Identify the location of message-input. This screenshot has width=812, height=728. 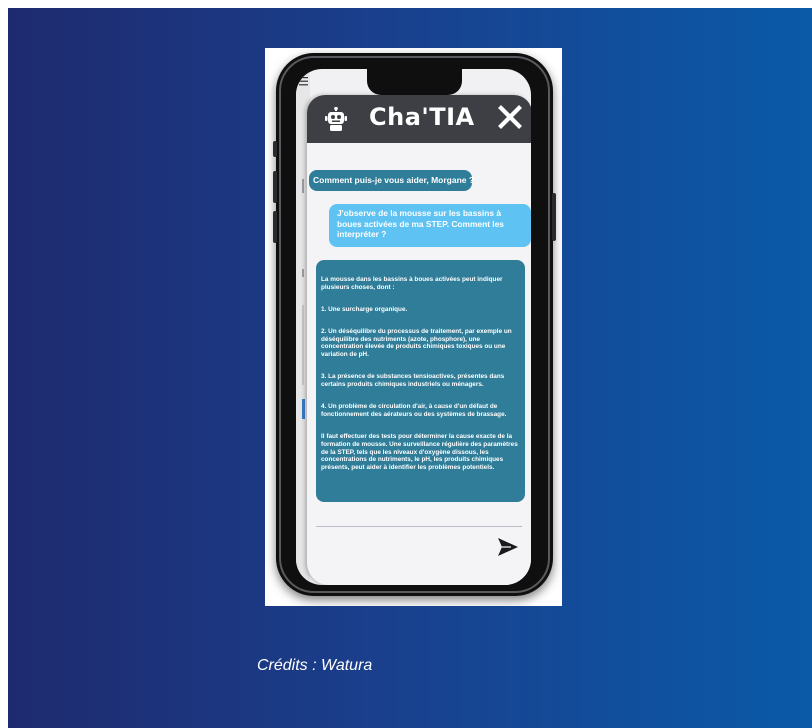
(419, 526).